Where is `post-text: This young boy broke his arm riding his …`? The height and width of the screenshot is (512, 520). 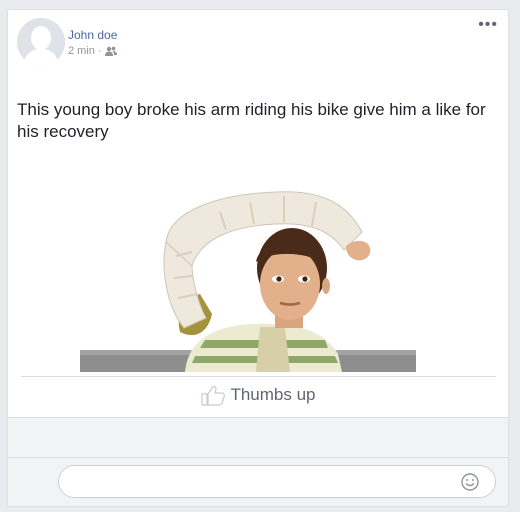 post-text: This young boy broke his arm riding his … is located at coordinates (251, 120).